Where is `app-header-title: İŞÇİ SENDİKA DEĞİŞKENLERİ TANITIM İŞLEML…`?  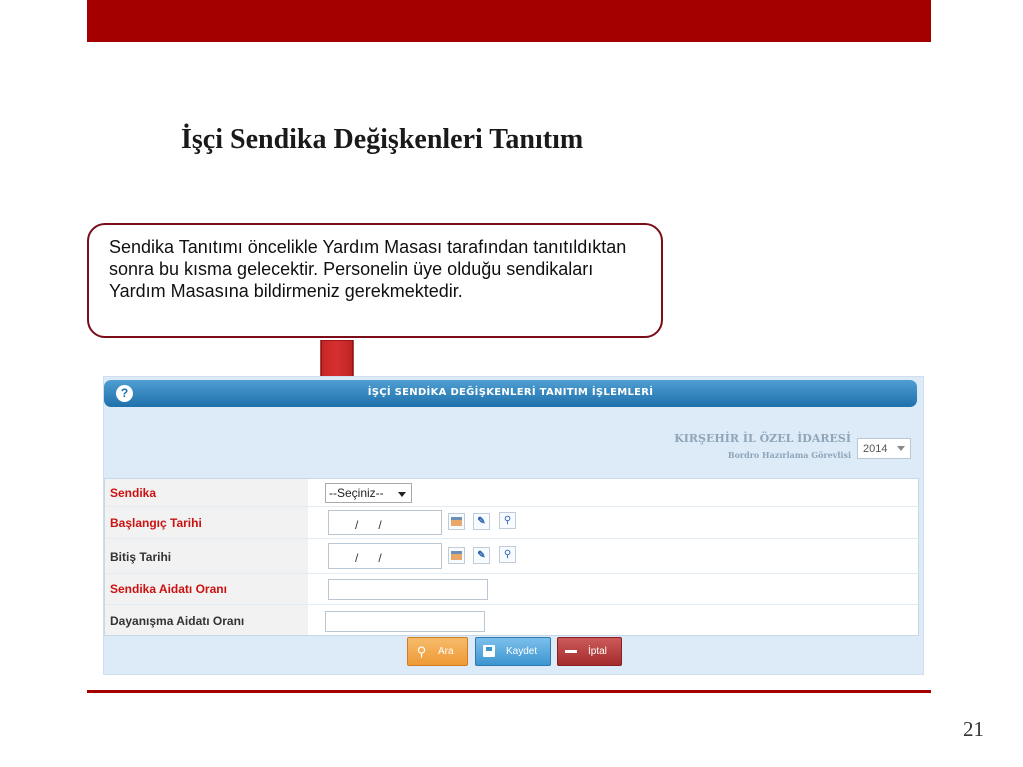 app-header-title: İŞÇİ SENDİKA DEĞİŞKENLERİ TANITIM İŞLEML… is located at coordinates (510, 392).